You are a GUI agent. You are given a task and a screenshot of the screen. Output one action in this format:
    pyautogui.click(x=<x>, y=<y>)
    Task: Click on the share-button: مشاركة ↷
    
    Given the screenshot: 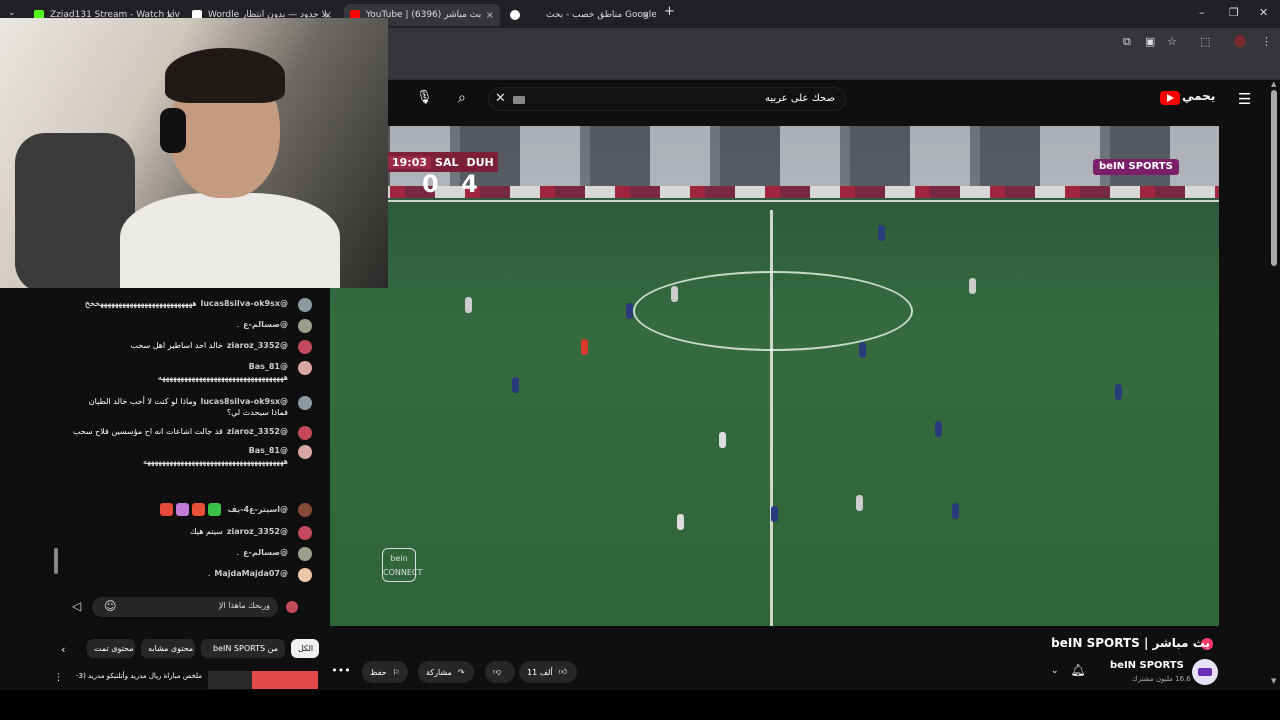 What is the action you would take?
    pyautogui.click(x=446, y=672)
    